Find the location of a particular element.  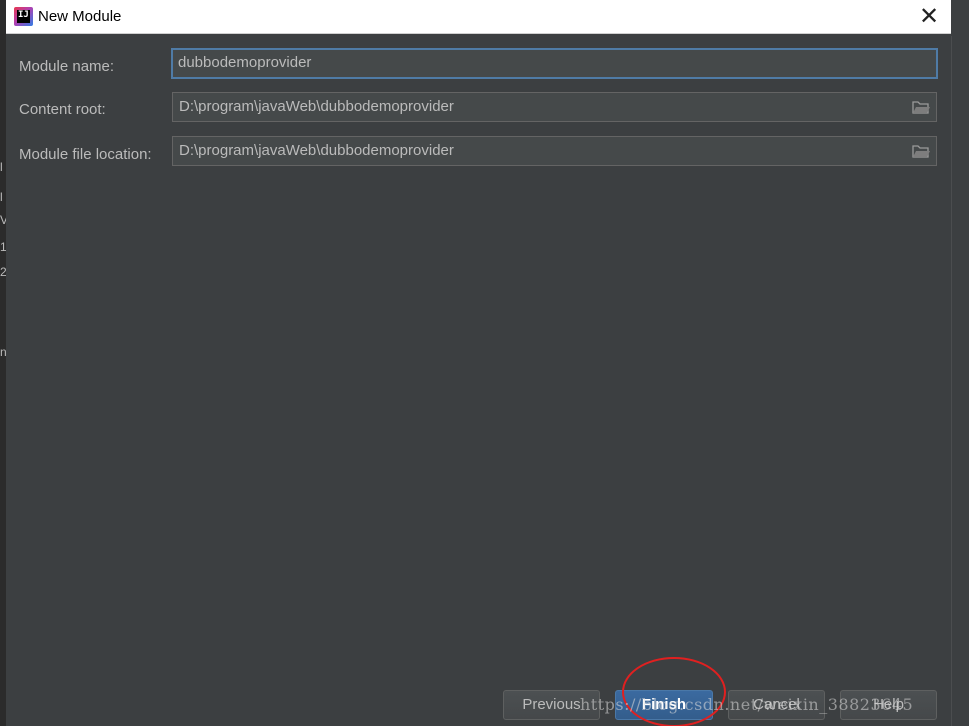

help-button: Help is located at coordinates (888, 705).